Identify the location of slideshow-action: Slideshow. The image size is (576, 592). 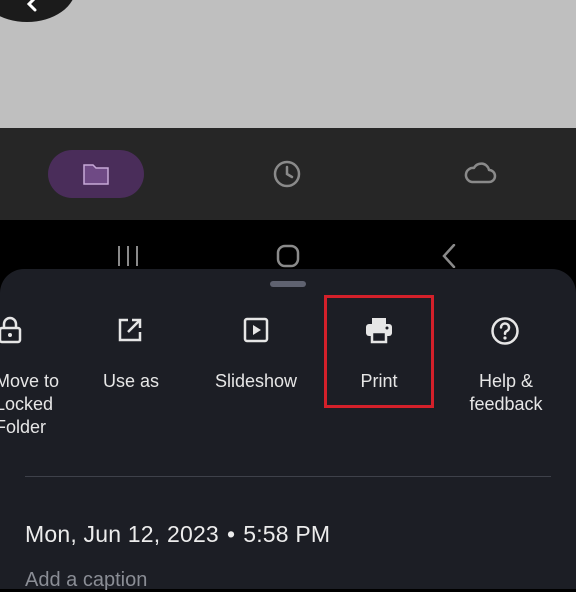
(256, 354).